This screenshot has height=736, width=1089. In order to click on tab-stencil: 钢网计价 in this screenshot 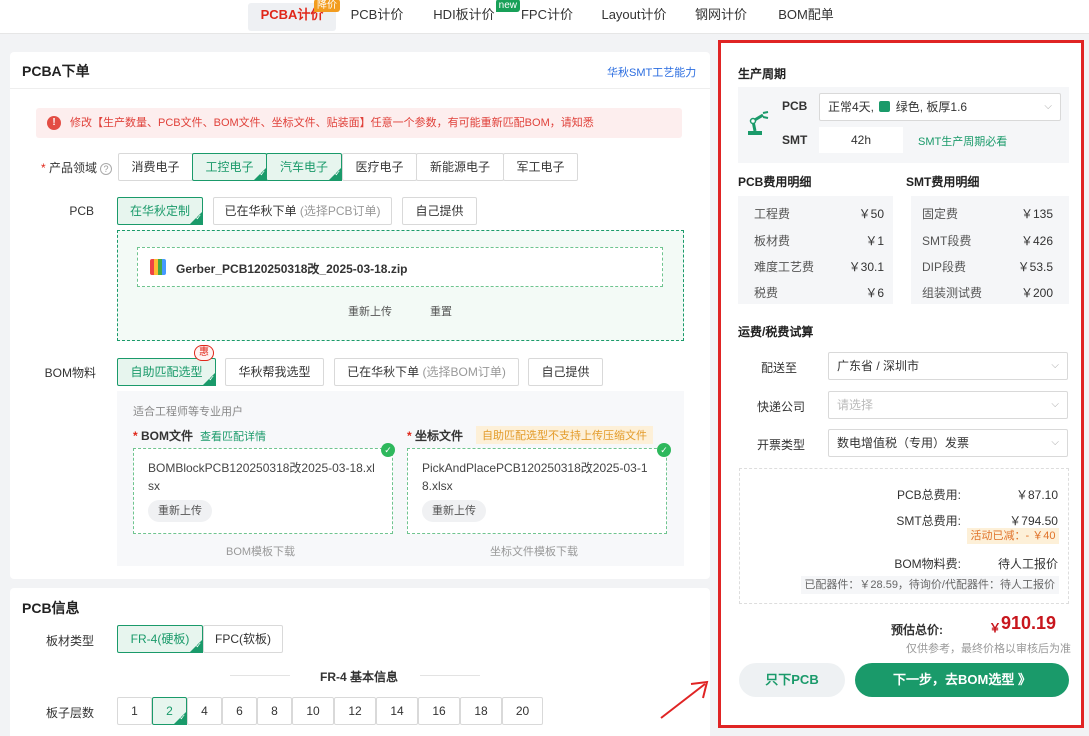, I will do `click(721, 17)`.